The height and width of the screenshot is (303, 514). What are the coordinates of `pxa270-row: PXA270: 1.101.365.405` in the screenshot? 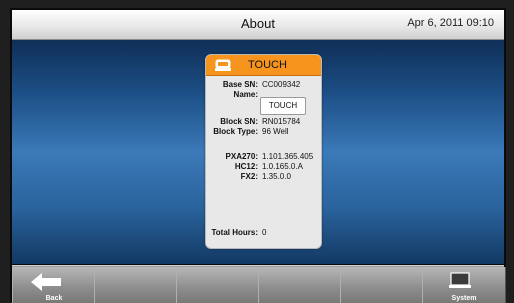 It's located at (263, 157).